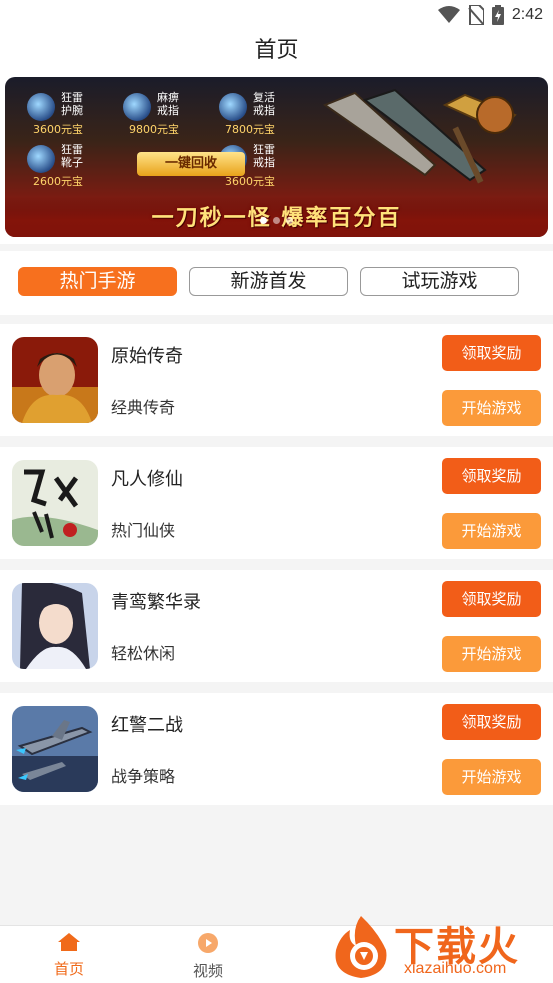 This screenshot has height=983, width=553. What do you see at coordinates (68, 969) in the screenshot?
I see `nav-label: 首页` at bounding box center [68, 969].